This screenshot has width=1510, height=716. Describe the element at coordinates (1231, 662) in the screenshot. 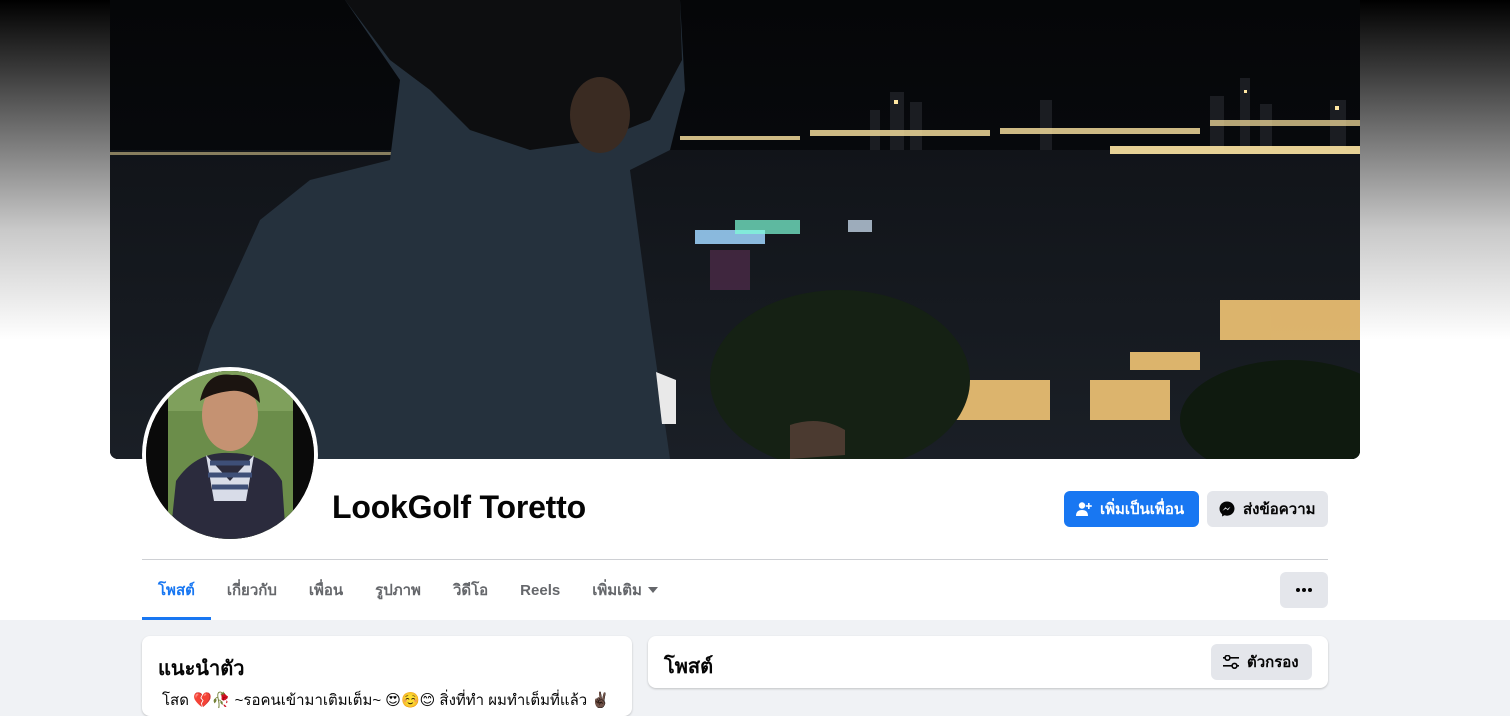

I see `sliders-icon` at that location.